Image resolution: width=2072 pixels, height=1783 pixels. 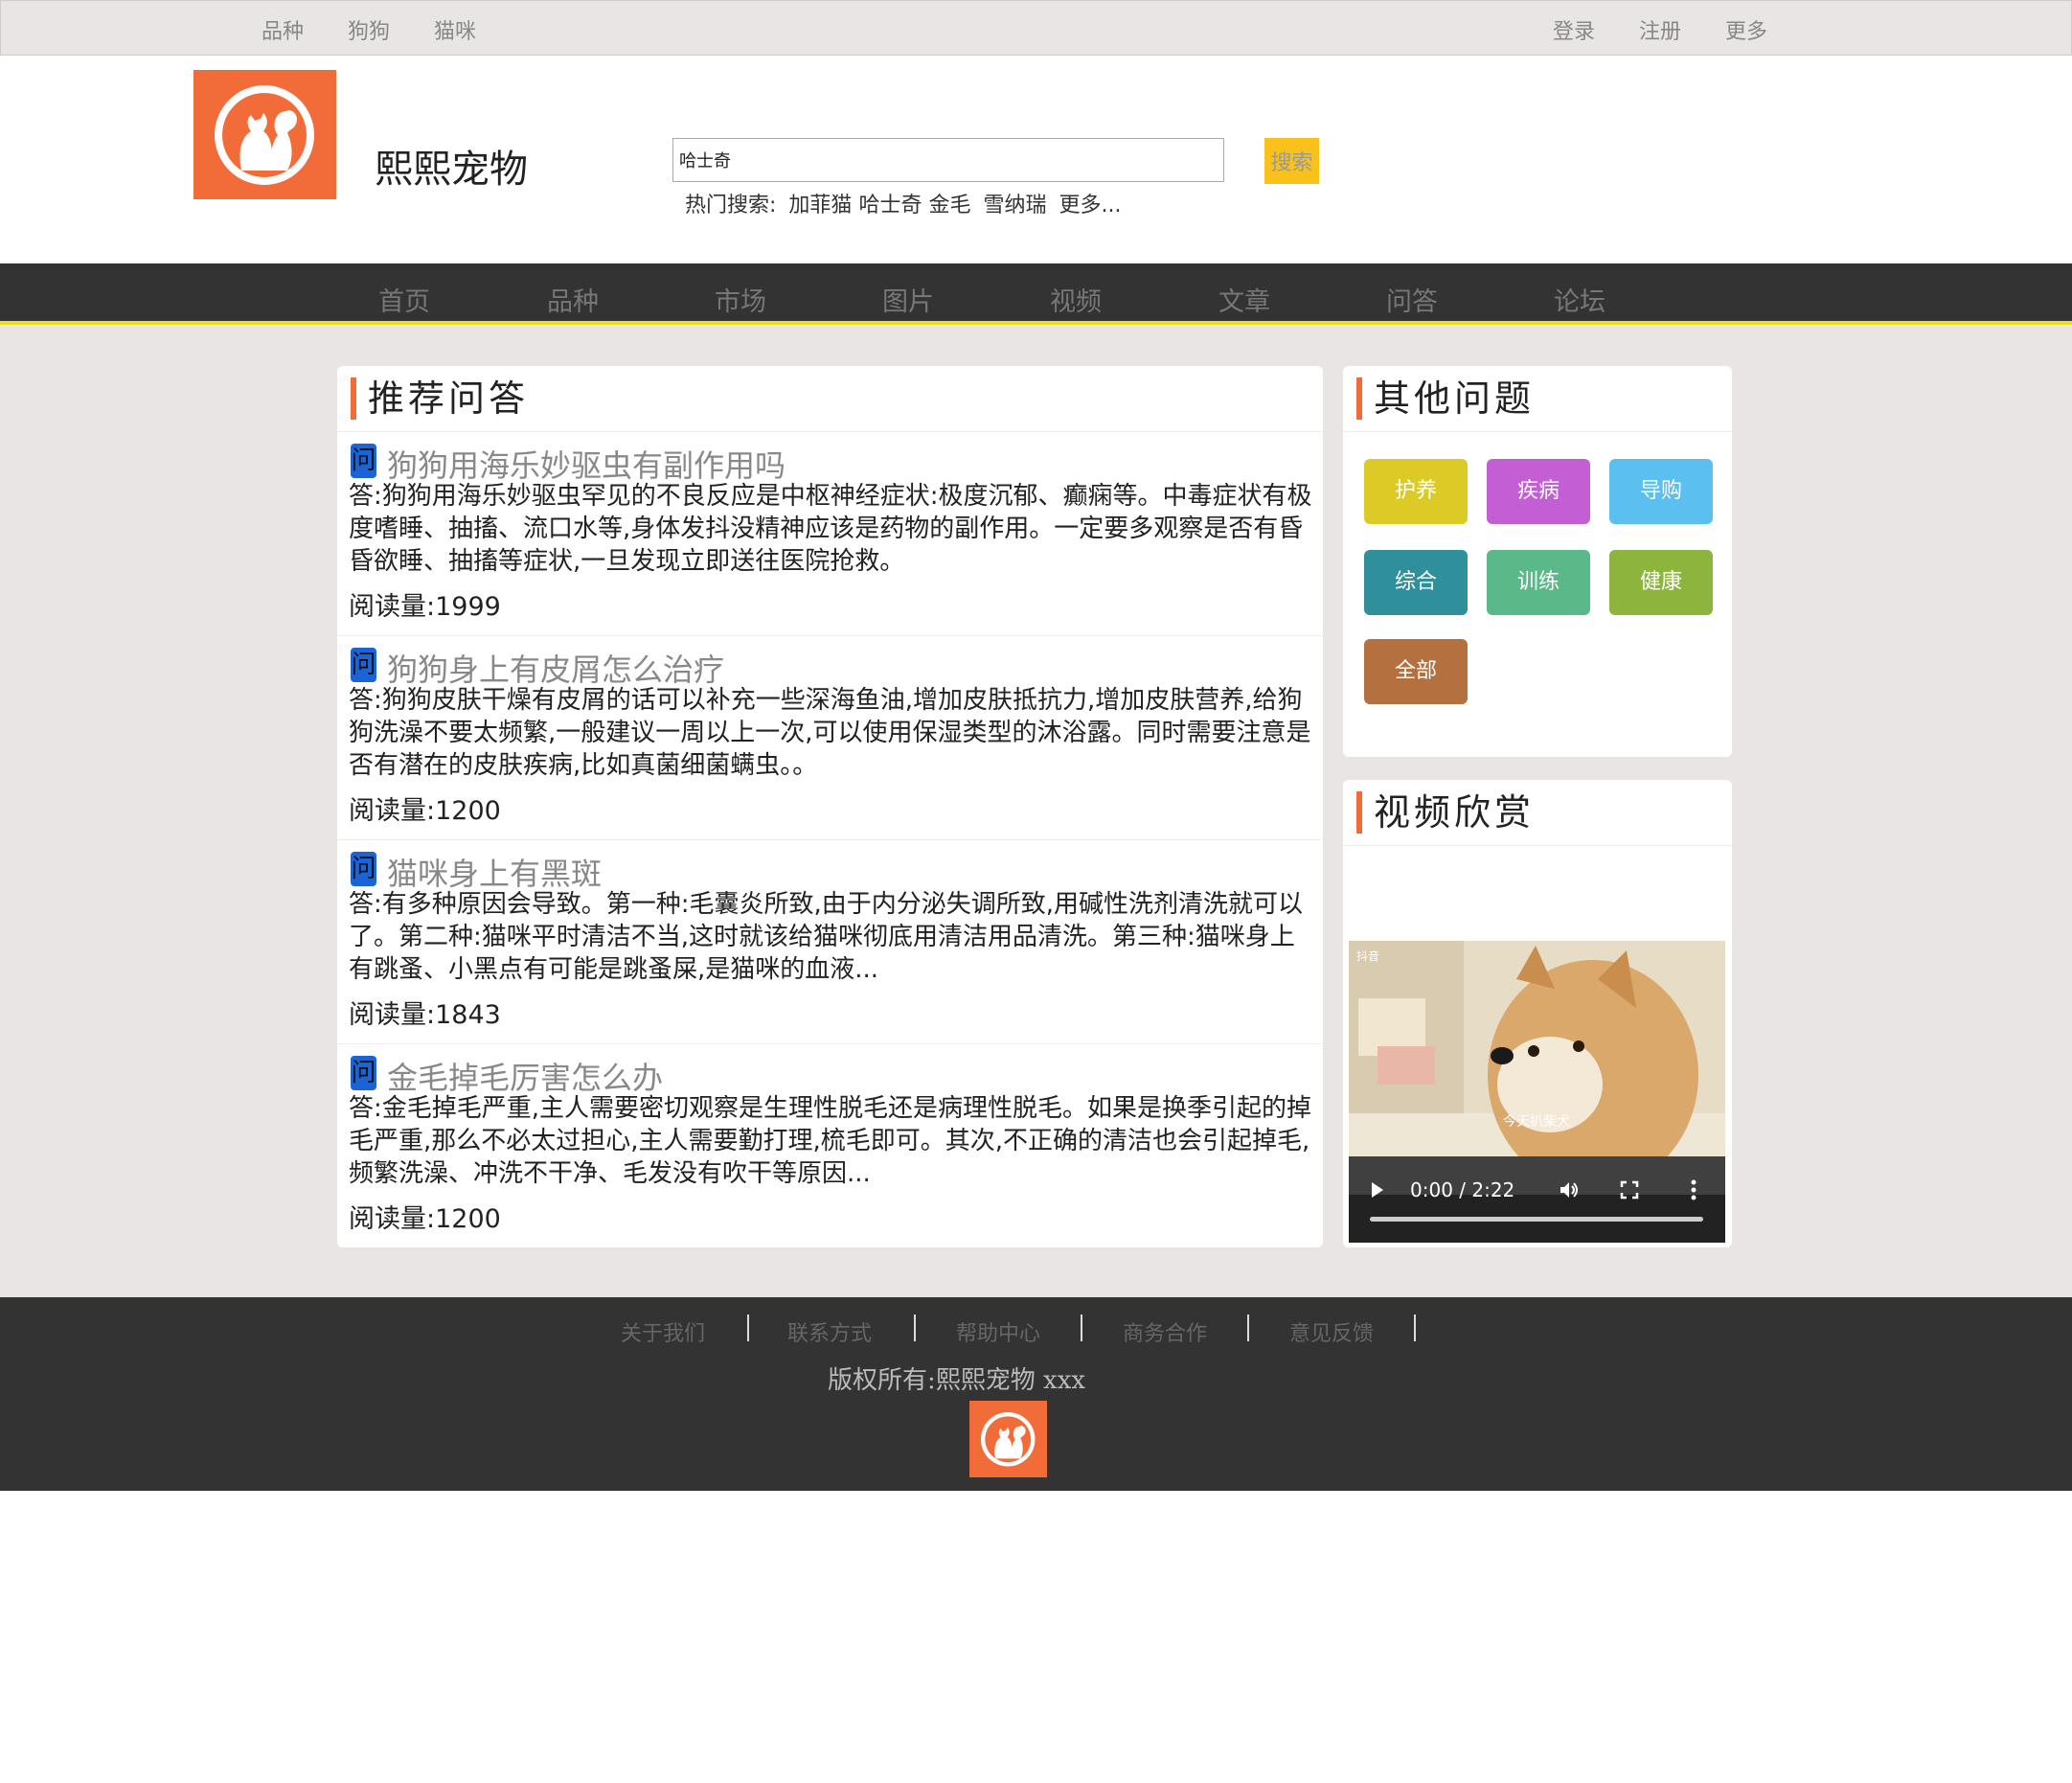 What do you see at coordinates (731, 205) in the screenshot?
I see `hot-search-label: 热门搜索:` at bounding box center [731, 205].